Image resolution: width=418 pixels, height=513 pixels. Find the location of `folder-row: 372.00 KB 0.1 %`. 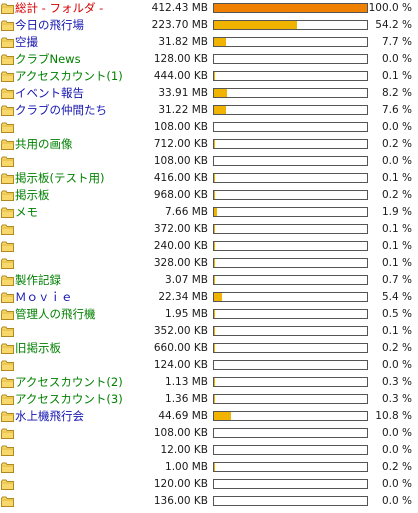

folder-row: 372.00 KB 0.1 % is located at coordinates (209, 229).